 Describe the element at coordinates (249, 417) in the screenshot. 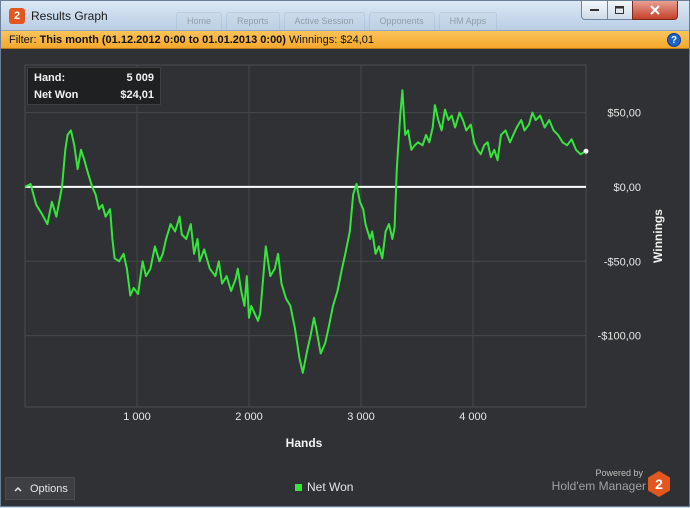

I see `x-tick-label: 2 000` at that location.